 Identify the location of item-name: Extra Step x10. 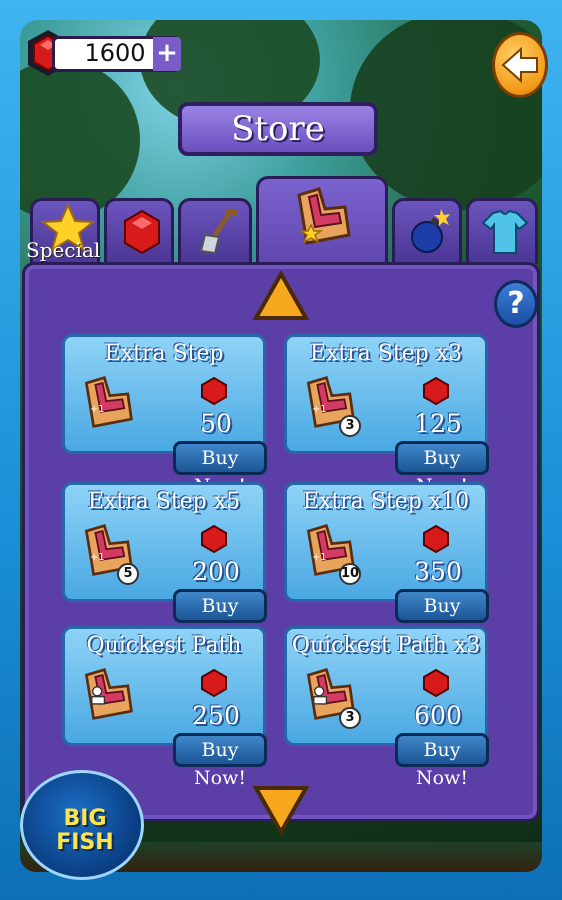
(386, 501).